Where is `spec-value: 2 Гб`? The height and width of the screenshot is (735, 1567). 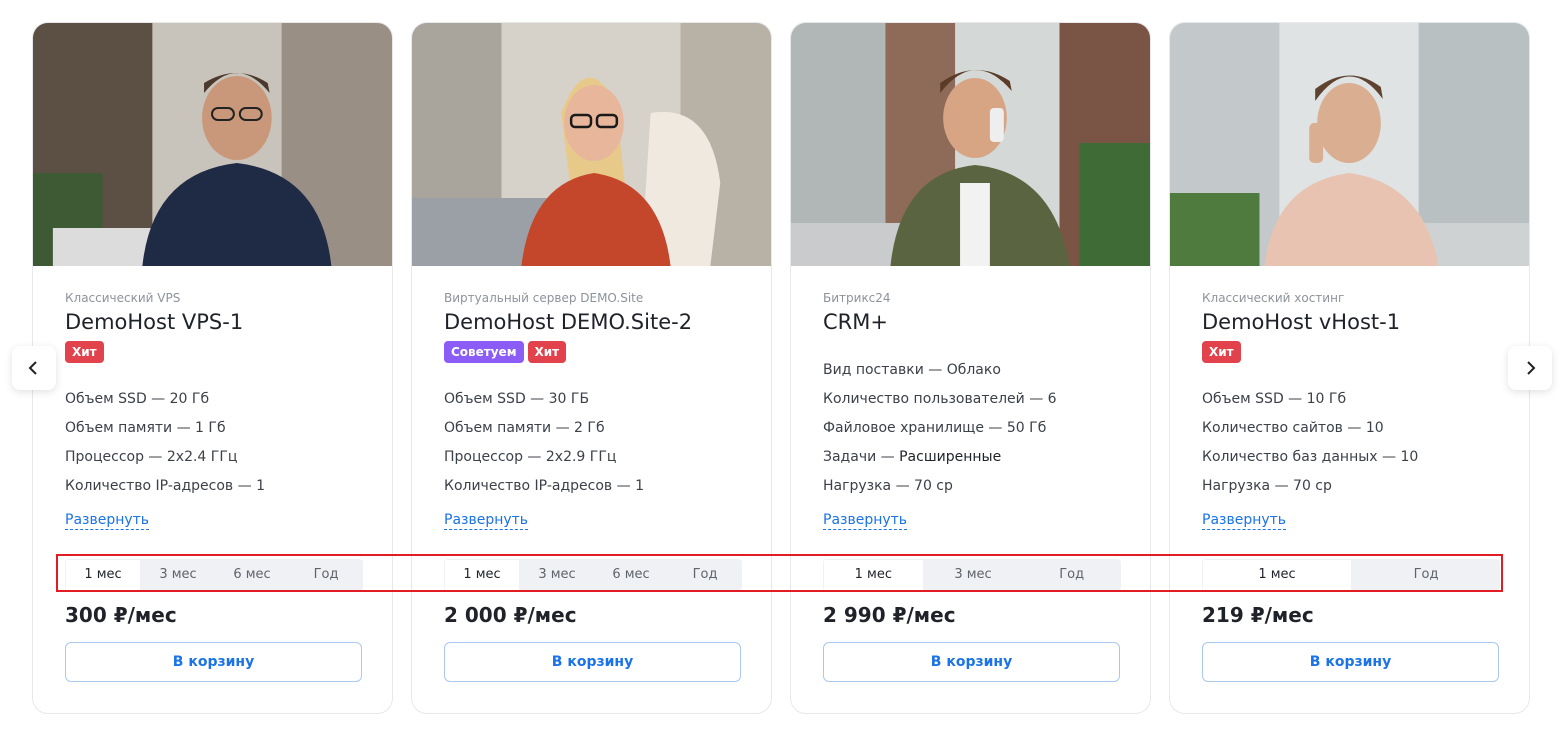
spec-value: 2 Гб is located at coordinates (589, 428).